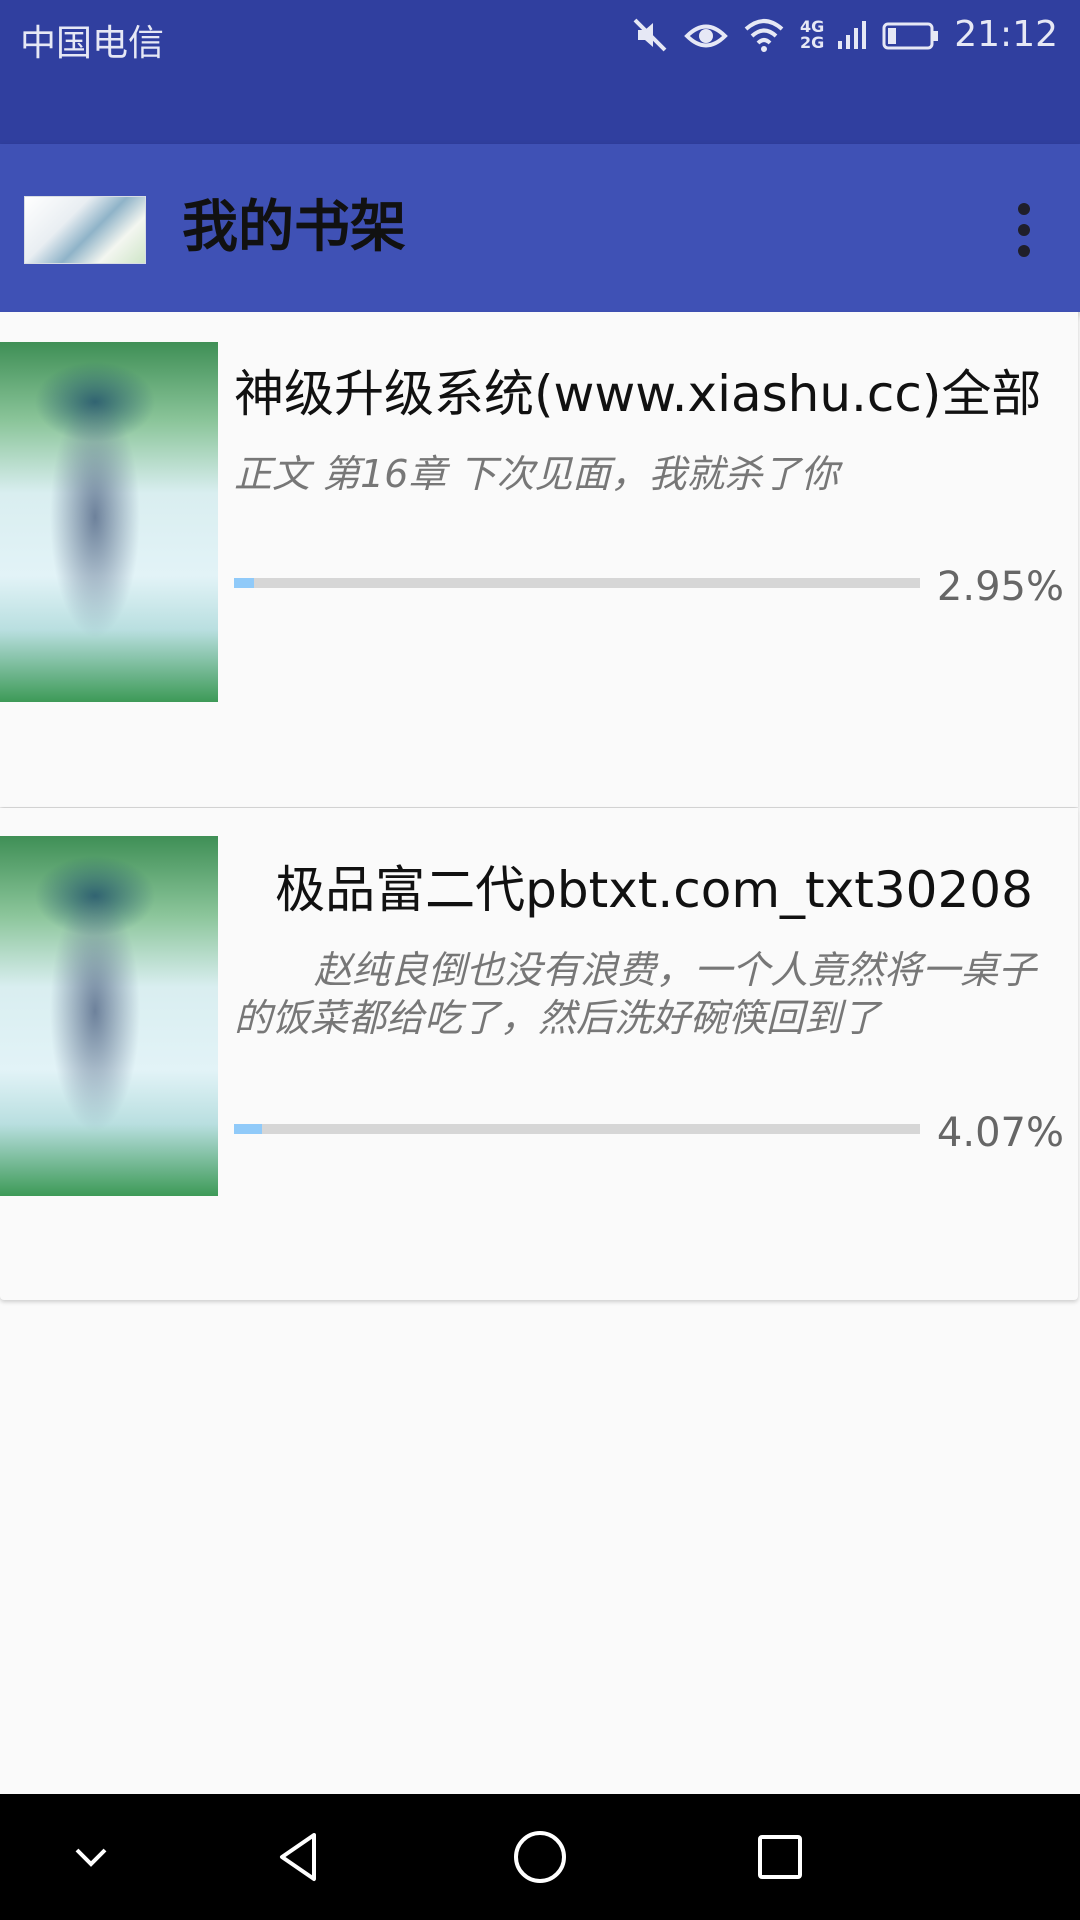 The image size is (1080, 1920). Describe the element at coordinates (92, 43) in the screenshot. I see `carrier-name: 中国电信` at that location.